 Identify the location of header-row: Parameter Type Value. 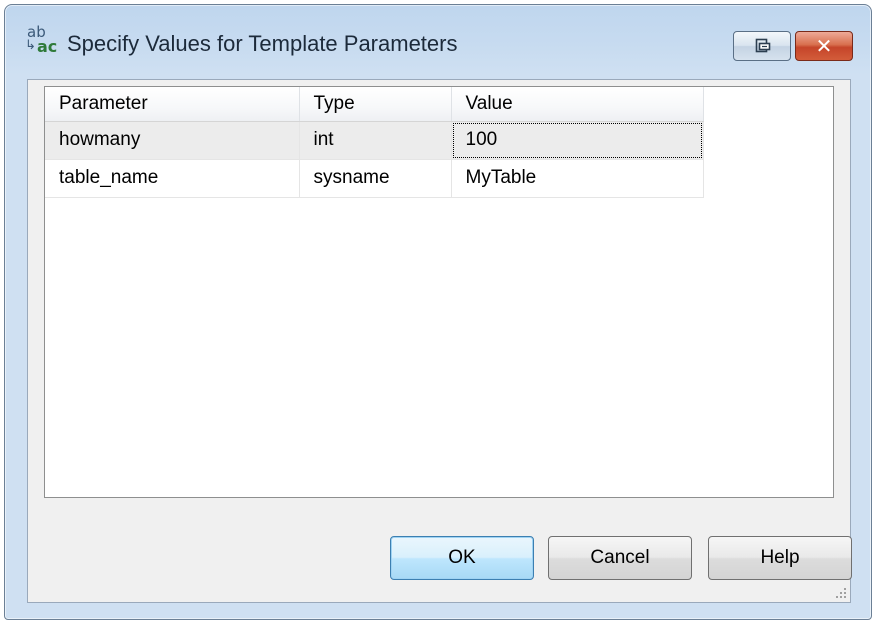
(374, 104).